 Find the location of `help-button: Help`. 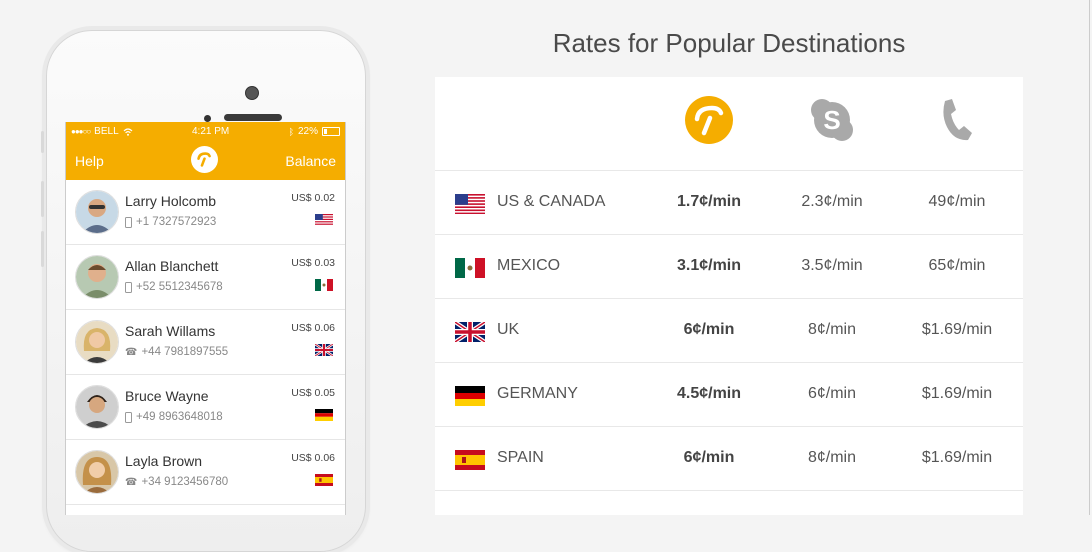

help-button: Help is located at coordinates (89, 161).